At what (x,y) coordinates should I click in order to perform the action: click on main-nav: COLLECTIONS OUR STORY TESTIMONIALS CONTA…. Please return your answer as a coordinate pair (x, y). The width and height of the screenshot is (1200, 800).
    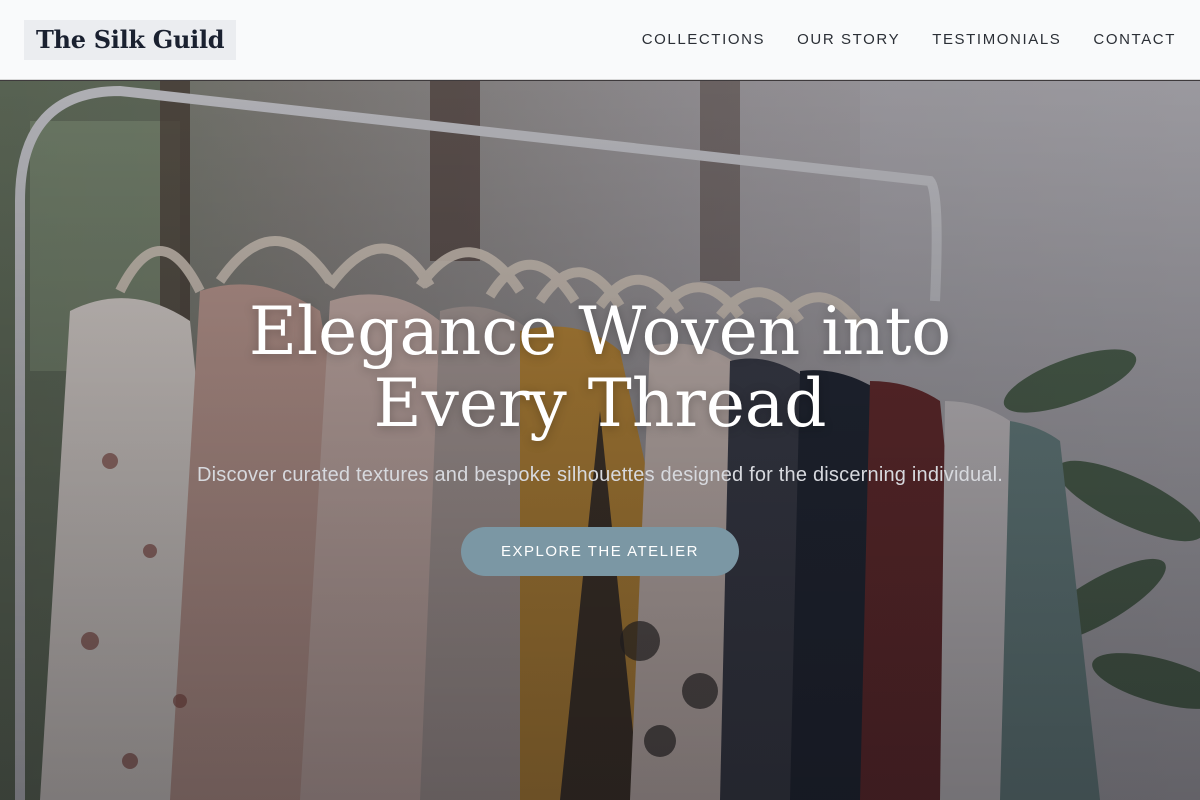
    Looking at the image, I should click on (909, 39).